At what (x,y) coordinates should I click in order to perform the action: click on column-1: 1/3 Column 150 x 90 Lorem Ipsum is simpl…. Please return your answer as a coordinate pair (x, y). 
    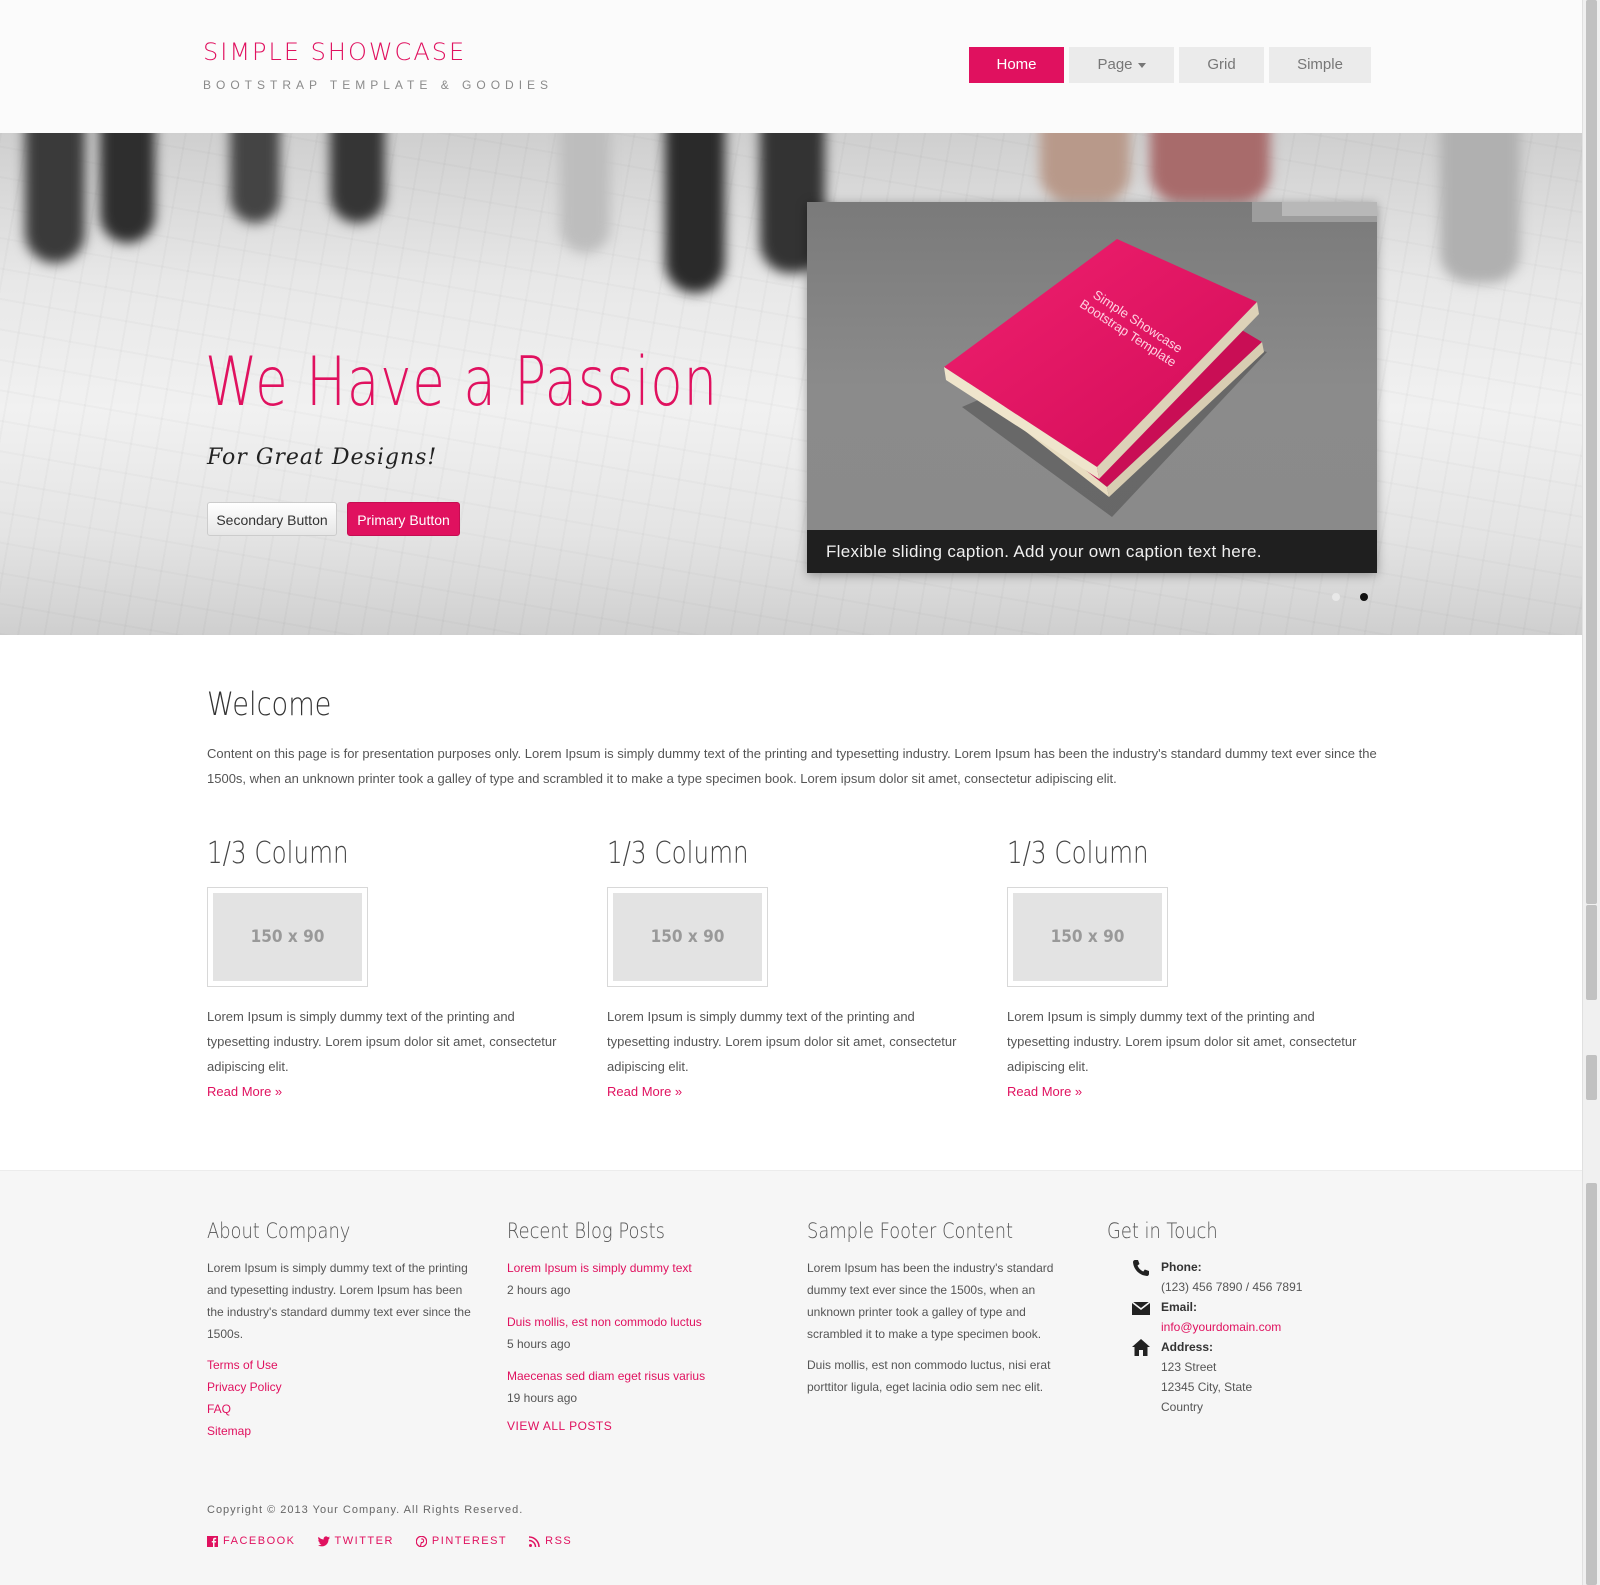
    Looking at the image, I should click on (387, 970).